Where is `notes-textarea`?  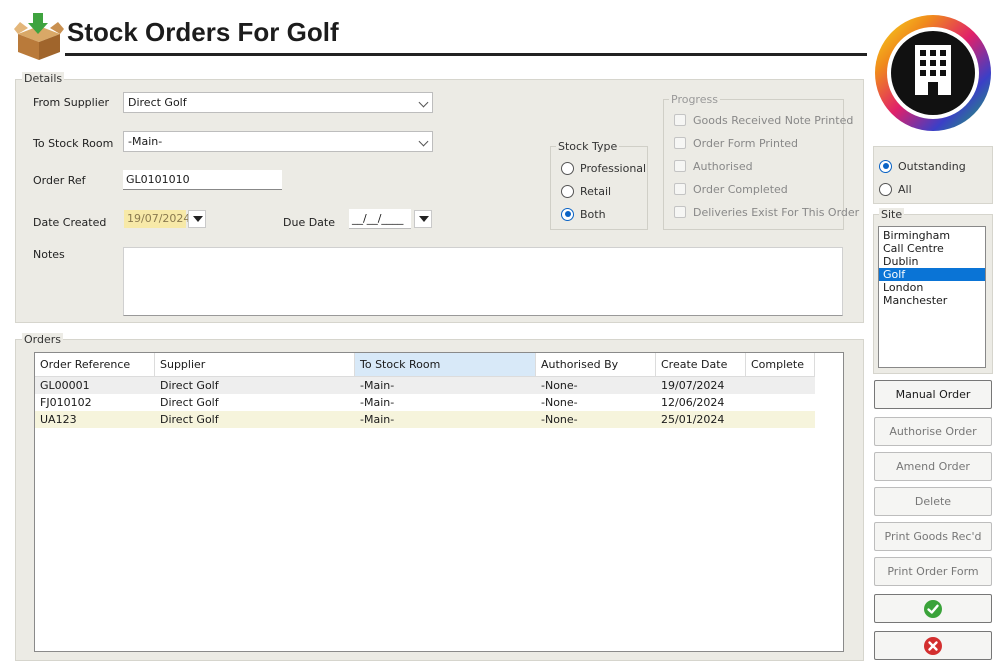
notes-textarea is located at coordinates (483, 281).